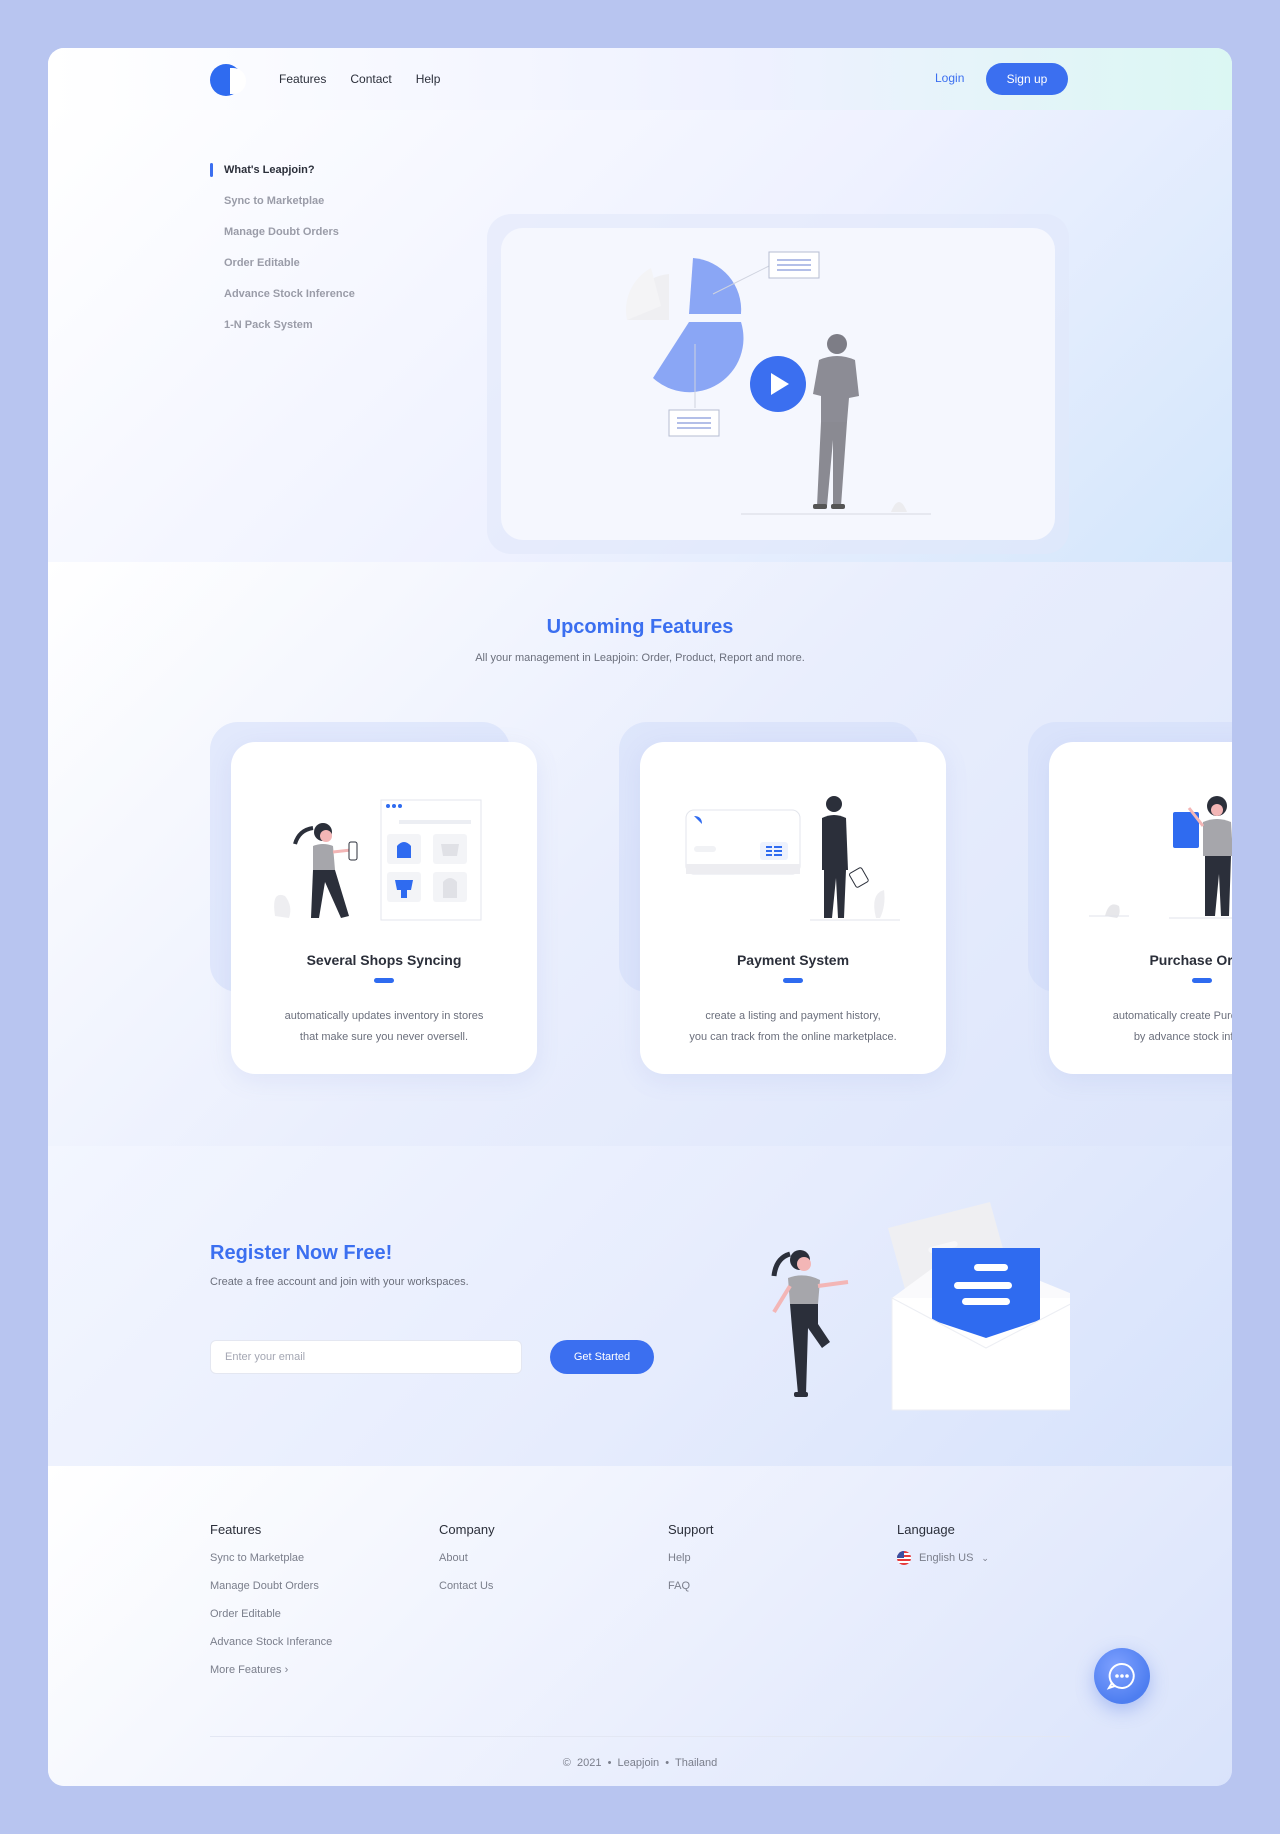  What do you see at coordinates (640, 79) in the screenshot?
I see `top-navbar: Features Contact Help Login Sign up` at bounding box center [640, 79].